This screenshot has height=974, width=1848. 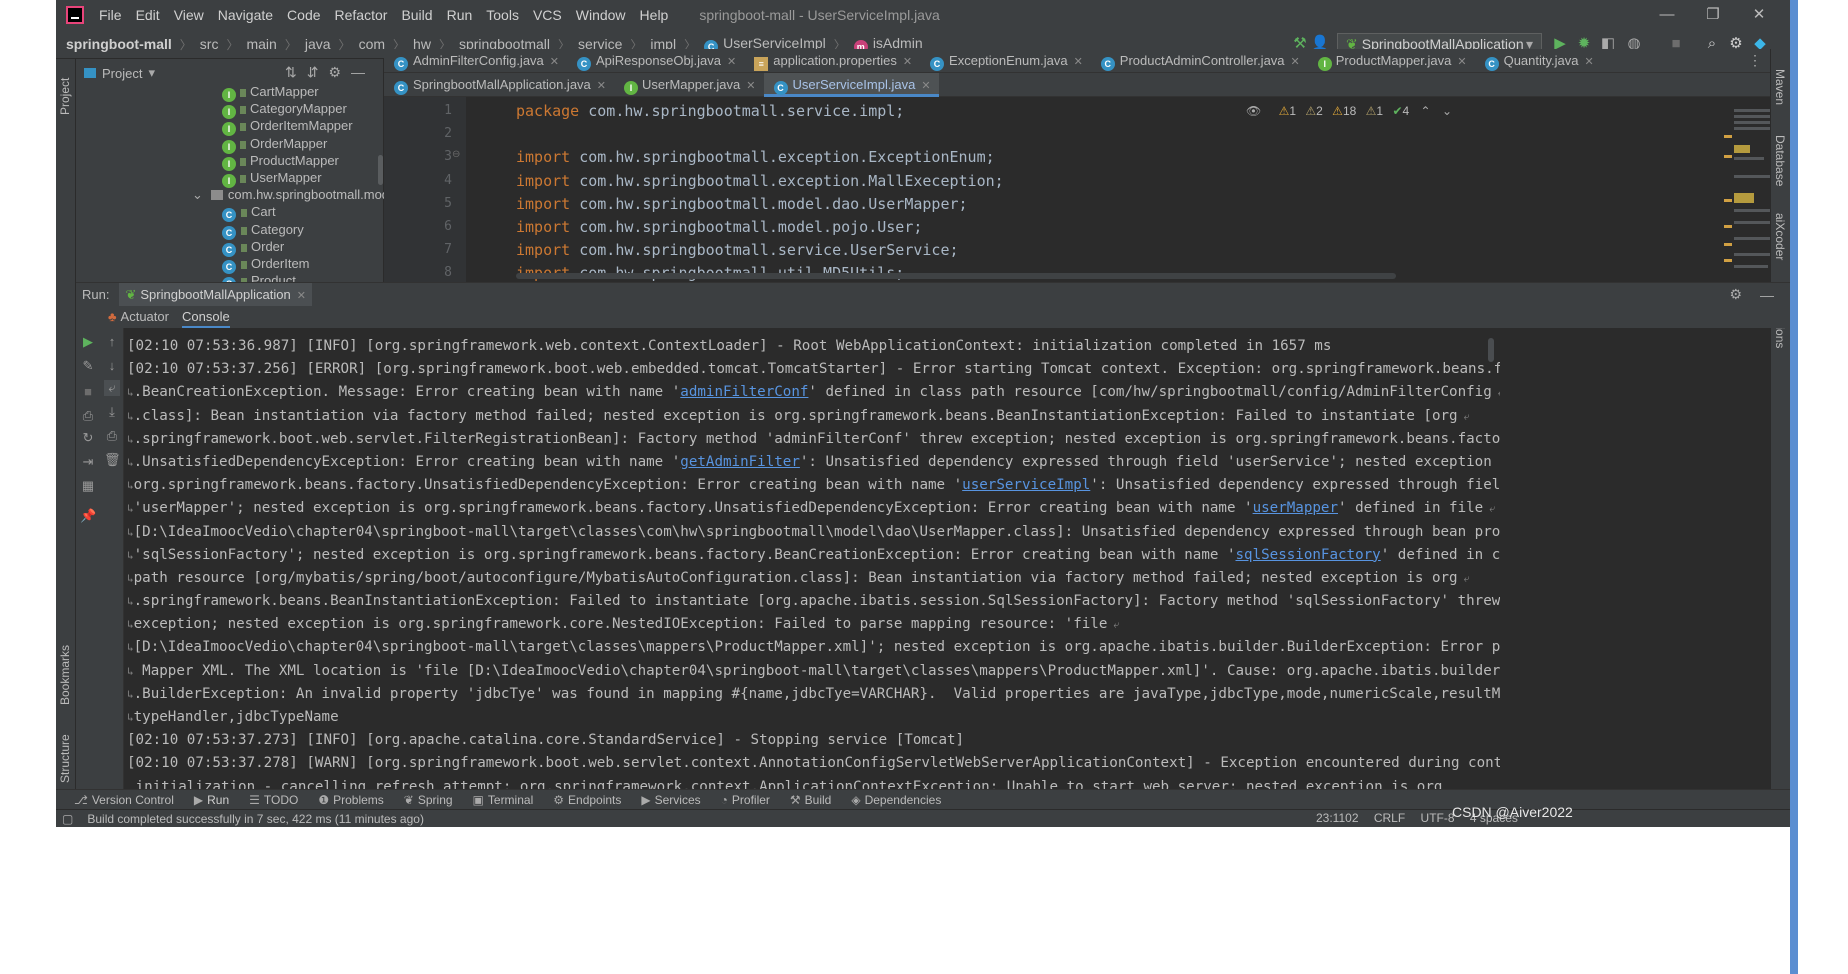 I want to click on editor-tab: C ProductAdminController.java ✕, so click(x=1199, y=61).